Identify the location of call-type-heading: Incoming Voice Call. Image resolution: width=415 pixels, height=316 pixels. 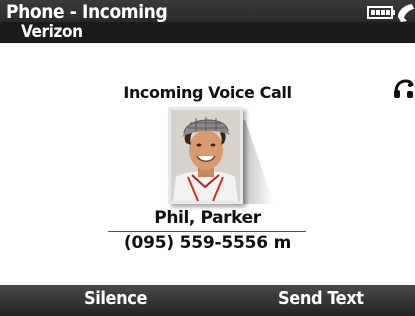
(207, 92).